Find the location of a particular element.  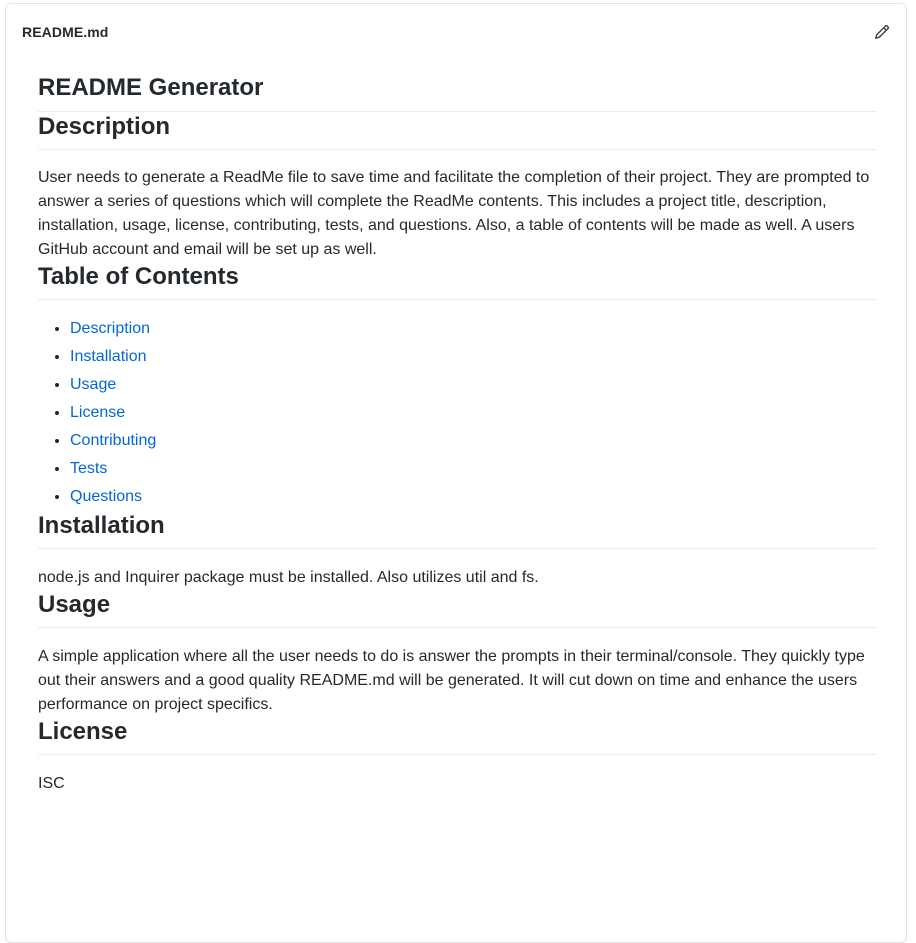

toc-link-installation: Installation is located at coordinates (108, 356).